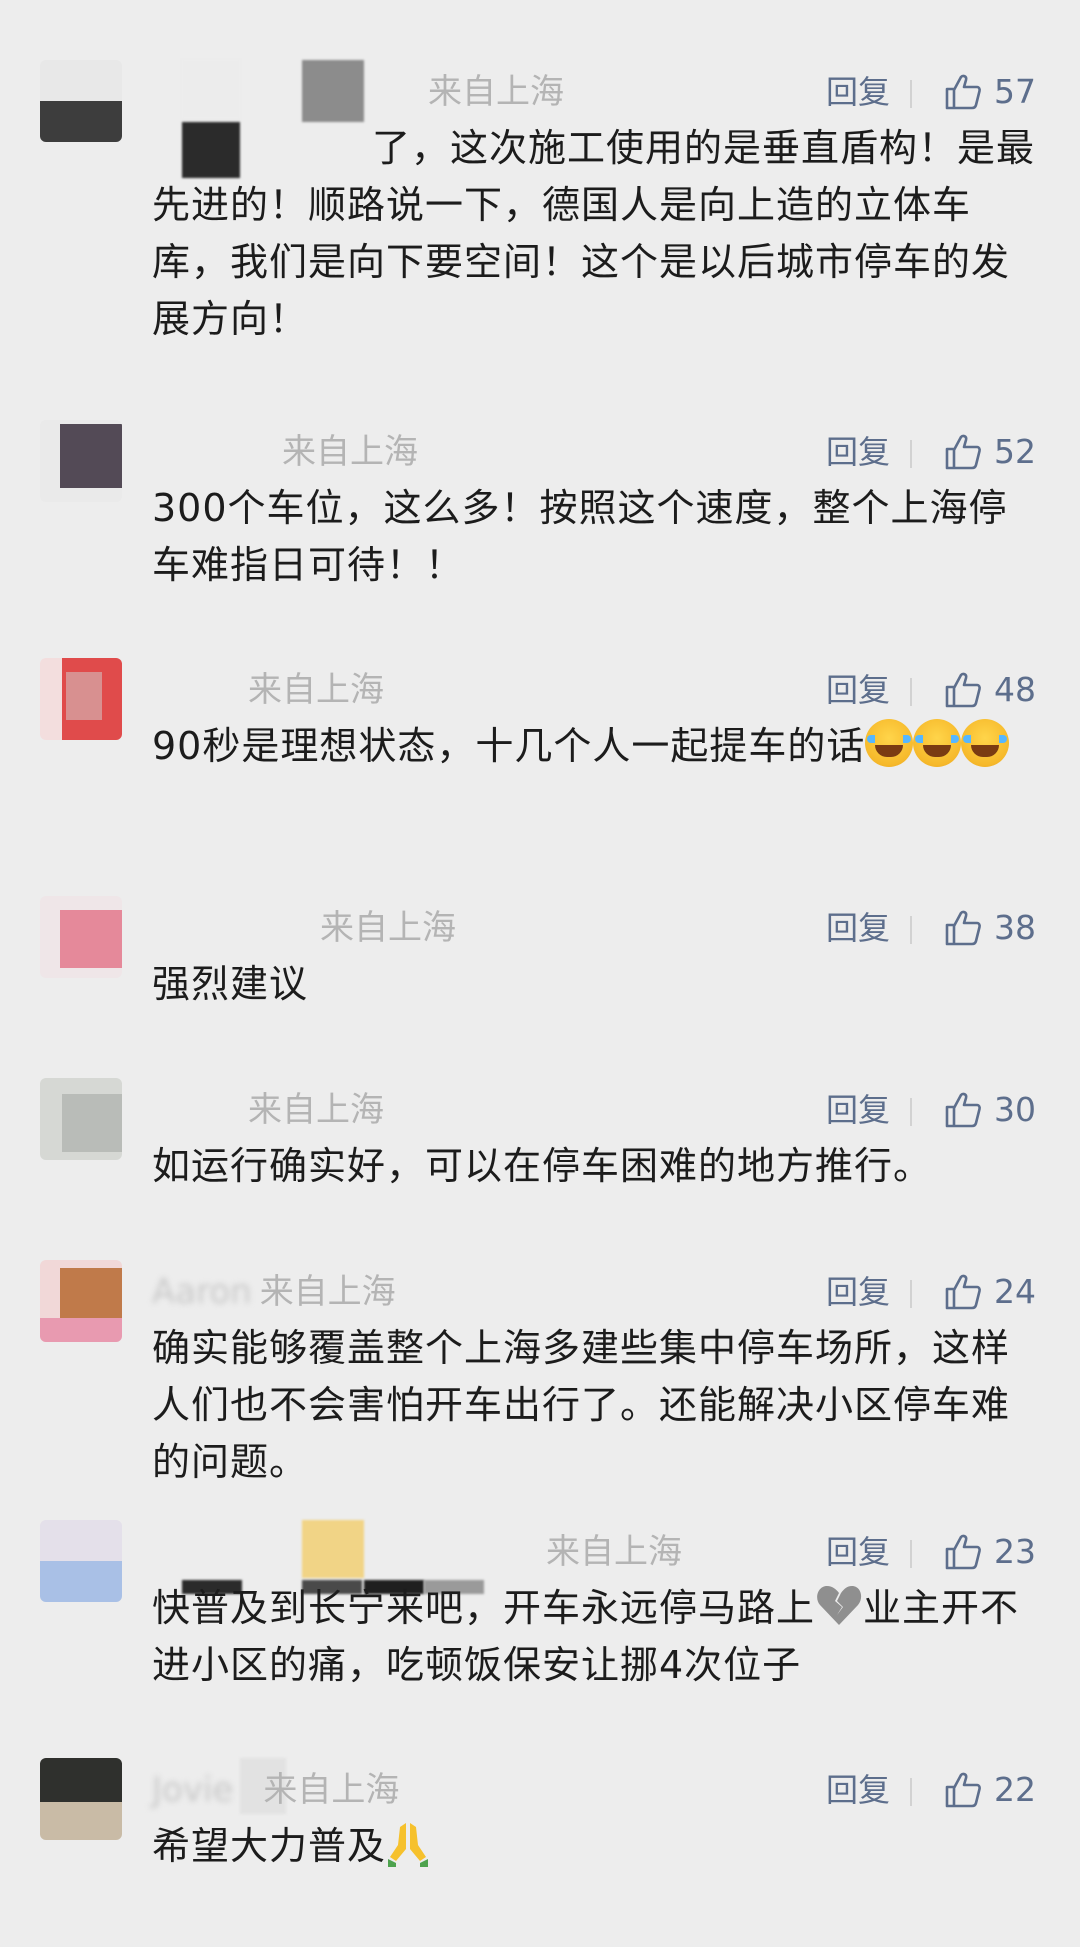  Describe the element at coordinates (990, 1110) in the screenshot. I see `like-button: 30` at that location.